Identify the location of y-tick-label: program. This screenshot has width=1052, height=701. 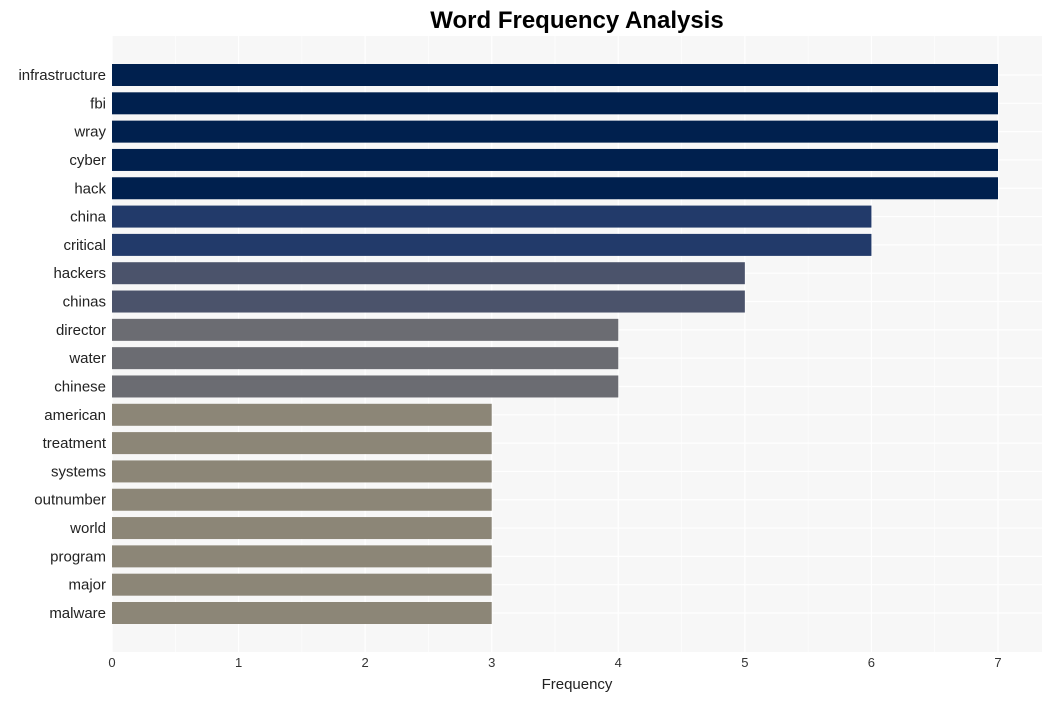
(78, 556).